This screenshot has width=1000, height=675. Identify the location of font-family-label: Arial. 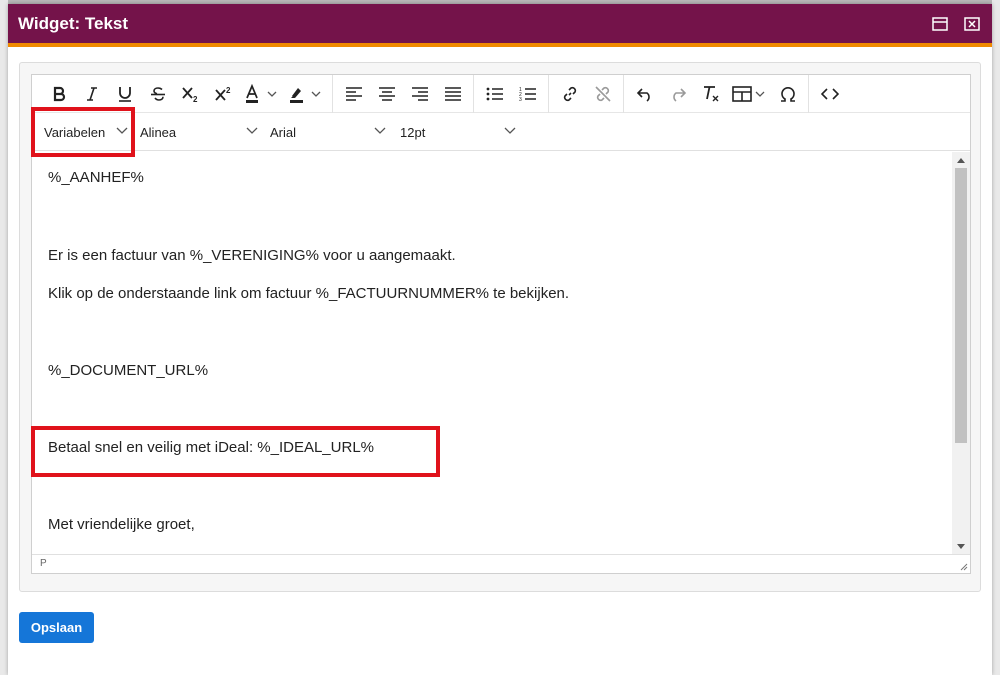
(283, 132).